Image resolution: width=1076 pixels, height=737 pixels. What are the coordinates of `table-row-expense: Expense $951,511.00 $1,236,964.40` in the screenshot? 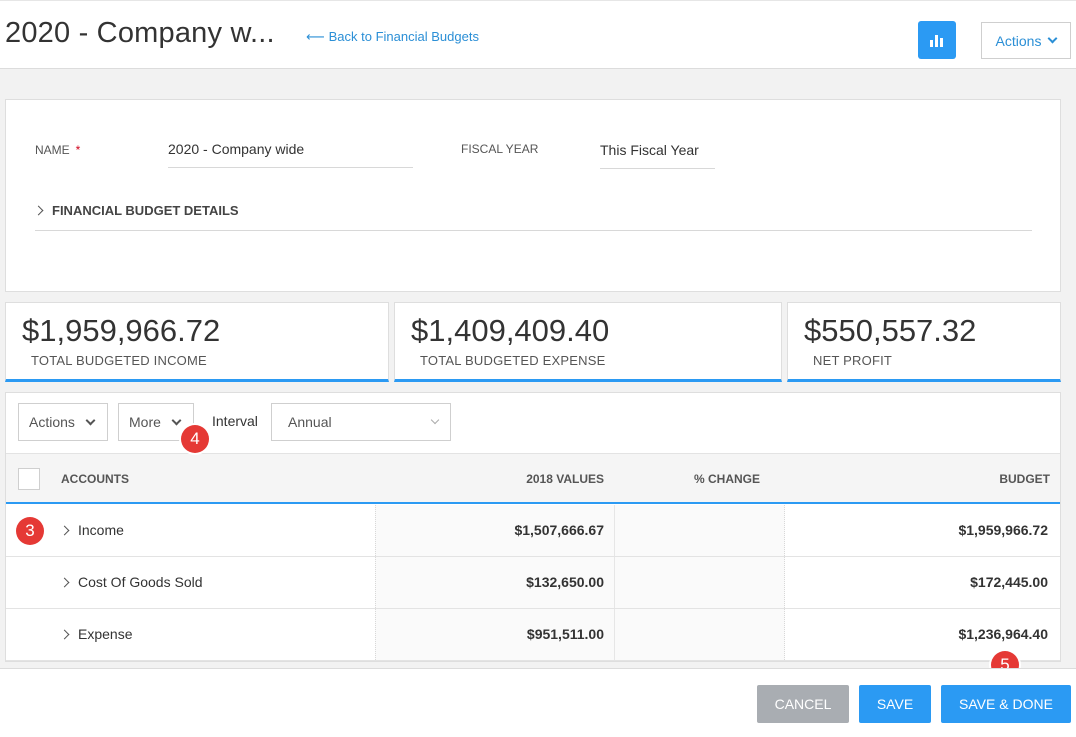 It's located at (533, 635).